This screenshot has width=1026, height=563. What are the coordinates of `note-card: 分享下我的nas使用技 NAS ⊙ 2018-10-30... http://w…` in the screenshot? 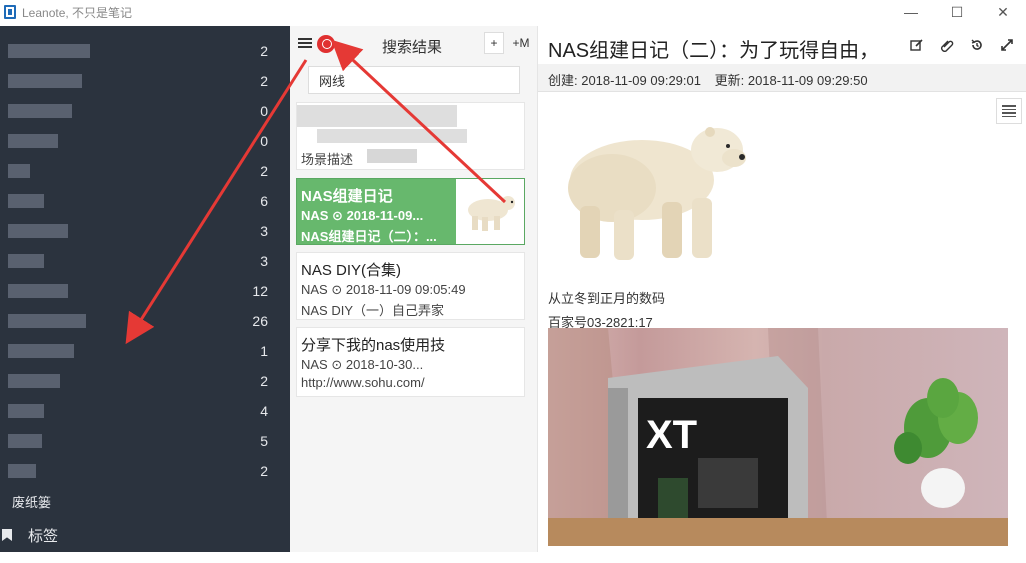 It's located at (410, 362).